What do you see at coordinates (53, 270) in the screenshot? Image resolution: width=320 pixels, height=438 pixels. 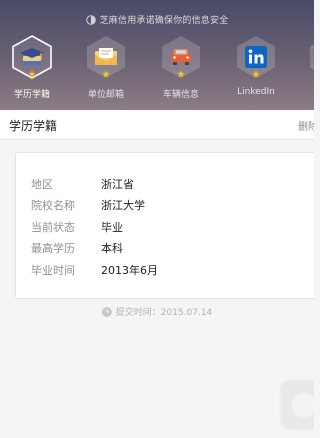 I see `detail-label: 毕业时间` at bounding box center [53, 270].